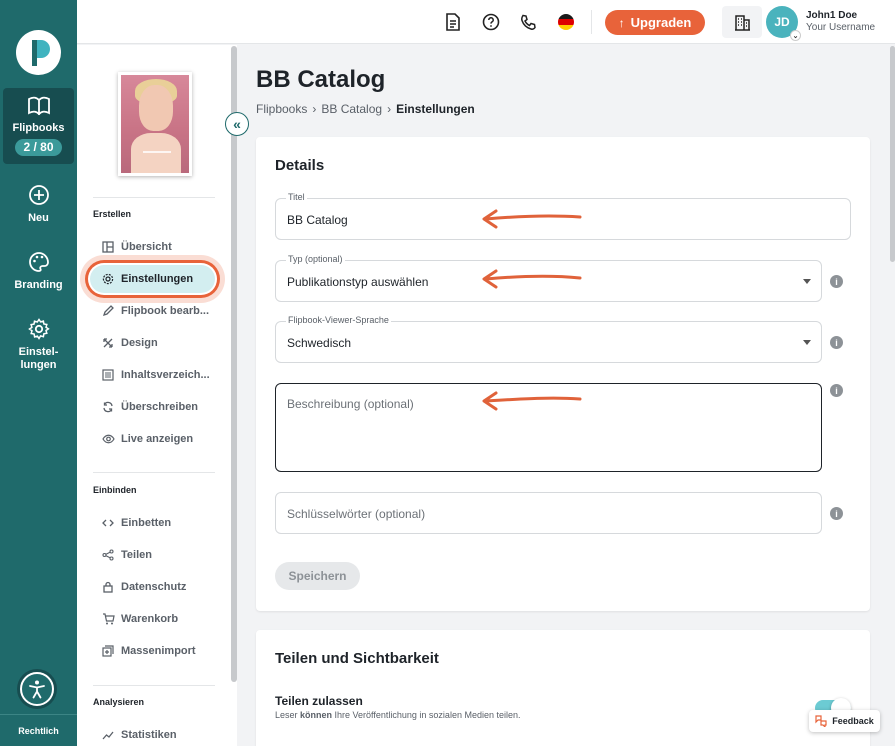  What do you see at coordinates (528, 22) in the screenshot?
I see `phone-icon` at bounding box center [528, 22].